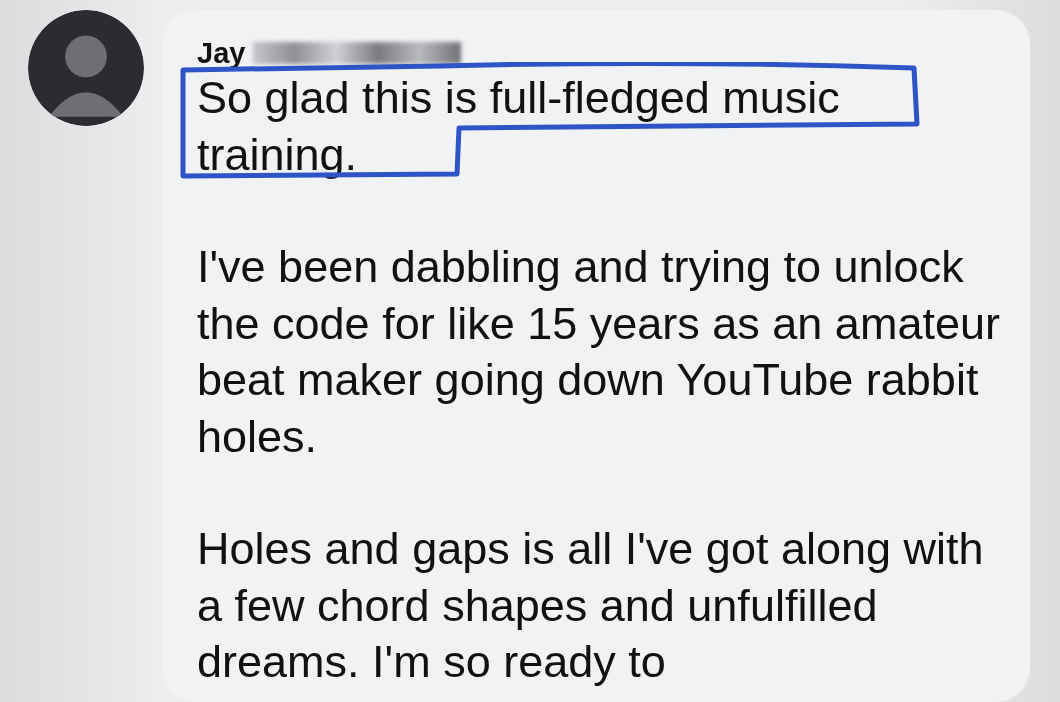 Image resolution: width=1060 pixels, height=702 pixels. What do you see at coordinates (519, 126) in the screenshot?
I see `comment-text: So glad this is full-fledged music training.` at bounding box center [519, 126].